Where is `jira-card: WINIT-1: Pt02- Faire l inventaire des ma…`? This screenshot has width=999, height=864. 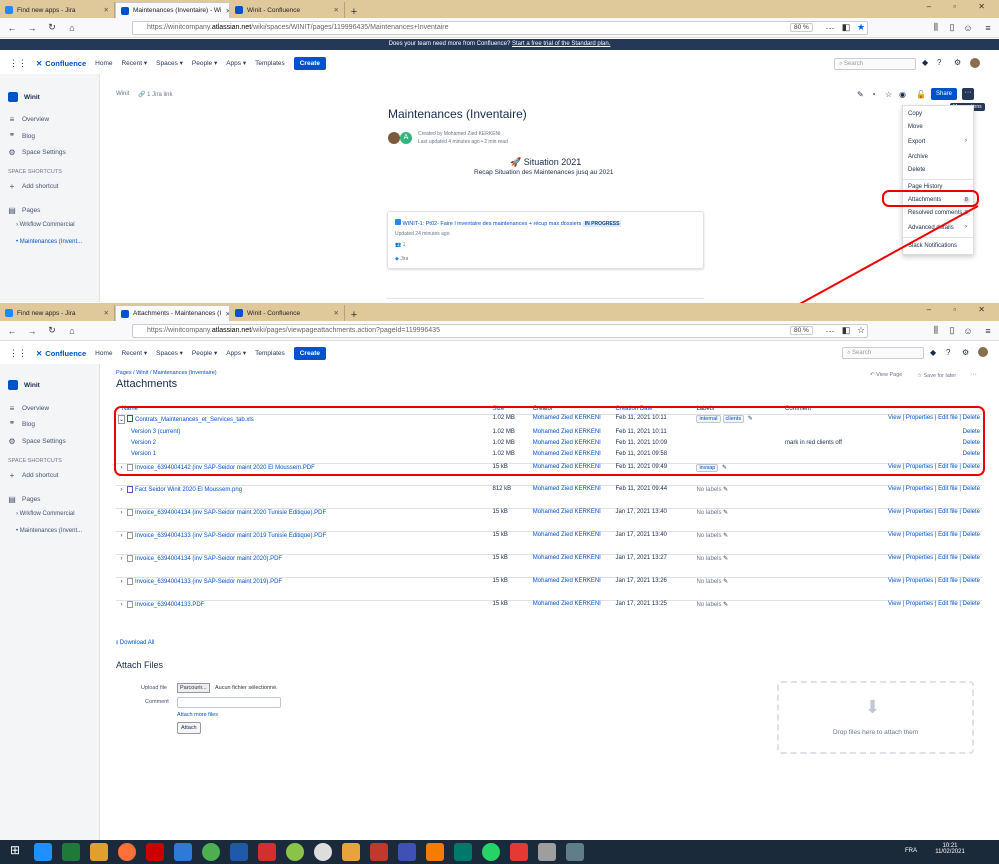
jira-card: WINIT-1: Pt02- Faire l inventaire des ma… is located at coordinates (545, 240).